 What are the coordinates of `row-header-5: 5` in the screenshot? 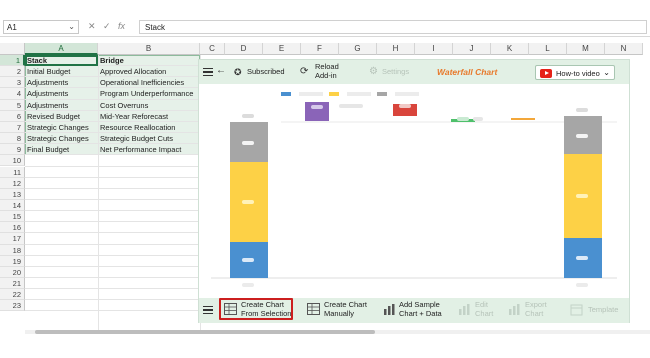 It's located at (12, 105).